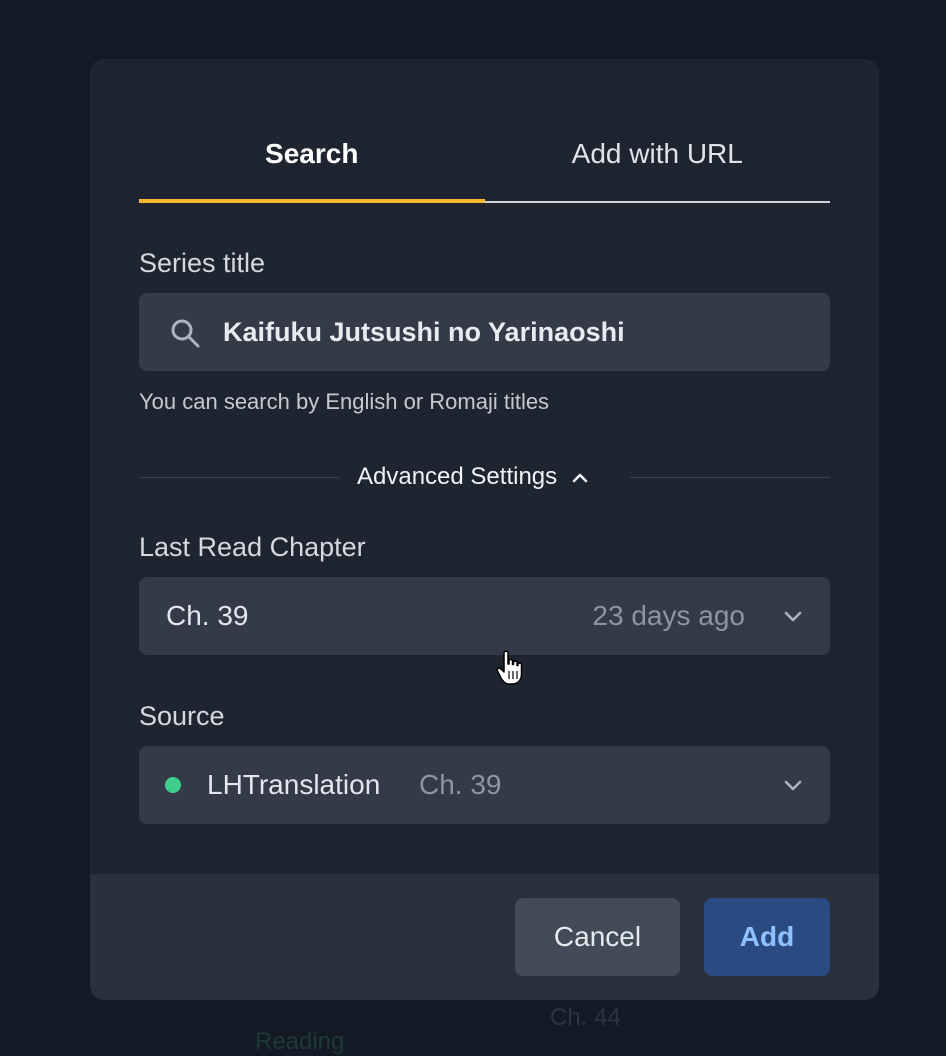  I want to click on chevron-up-icon, so click(580, 477).